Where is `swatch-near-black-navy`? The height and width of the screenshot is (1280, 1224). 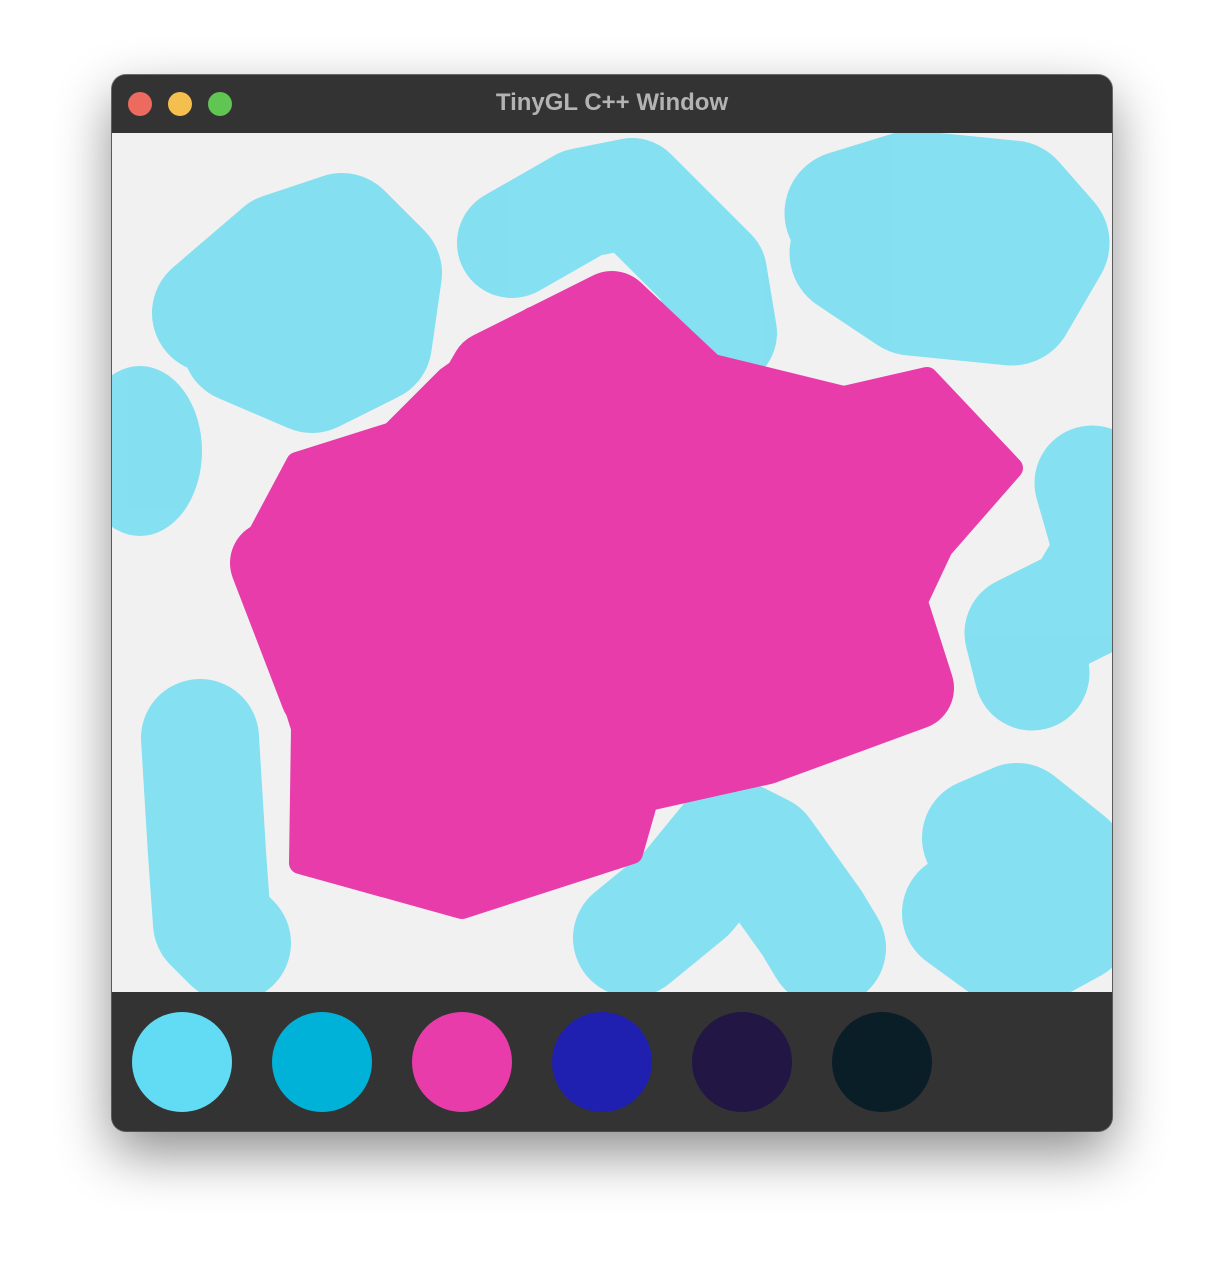
swatch-near-black-navy is located at coordinates (882, 1062).